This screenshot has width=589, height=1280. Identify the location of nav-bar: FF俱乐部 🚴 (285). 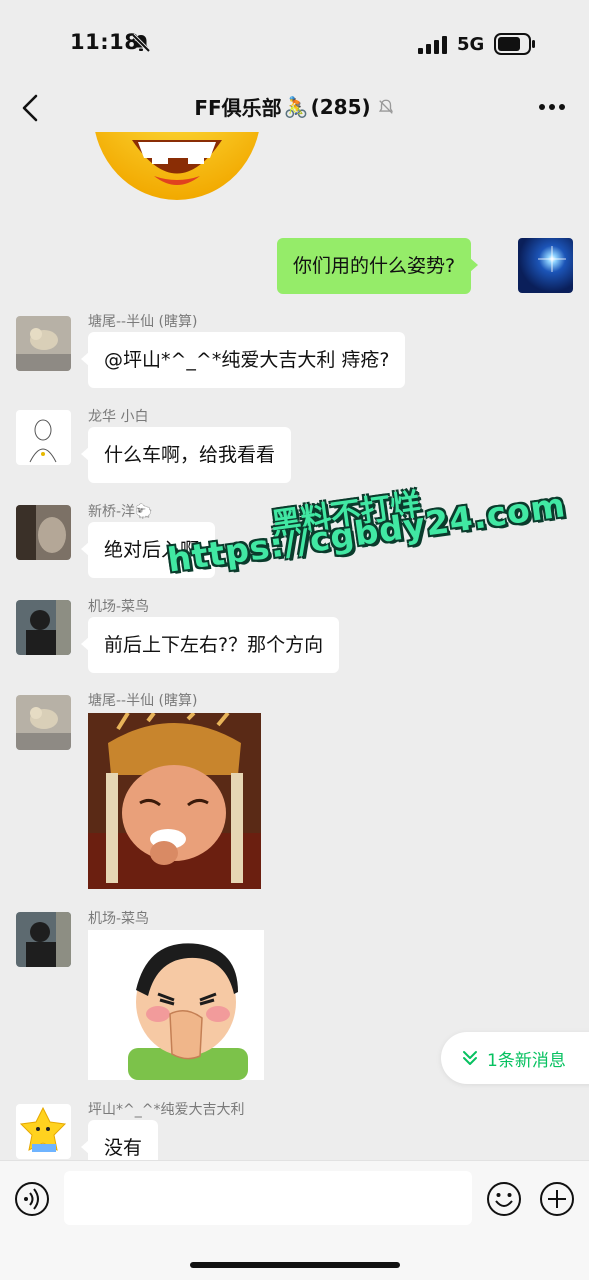
(294, 108).